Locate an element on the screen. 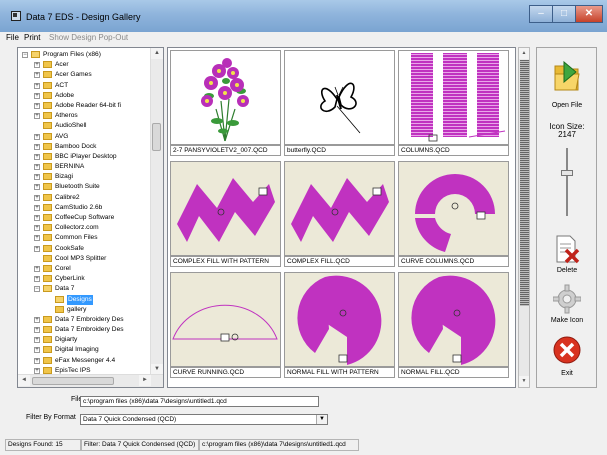 The image size is (607, 455). menu-print: Print is located at coordinates (32, 37).